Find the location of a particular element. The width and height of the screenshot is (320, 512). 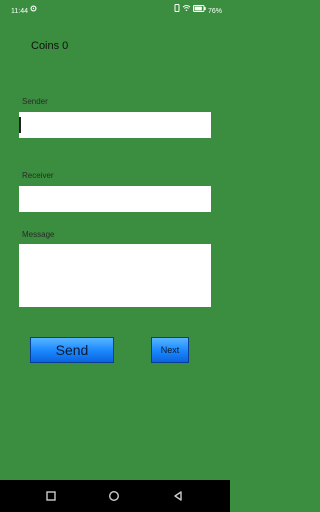

sender-label: Sender is located at coordinates (35, 101).